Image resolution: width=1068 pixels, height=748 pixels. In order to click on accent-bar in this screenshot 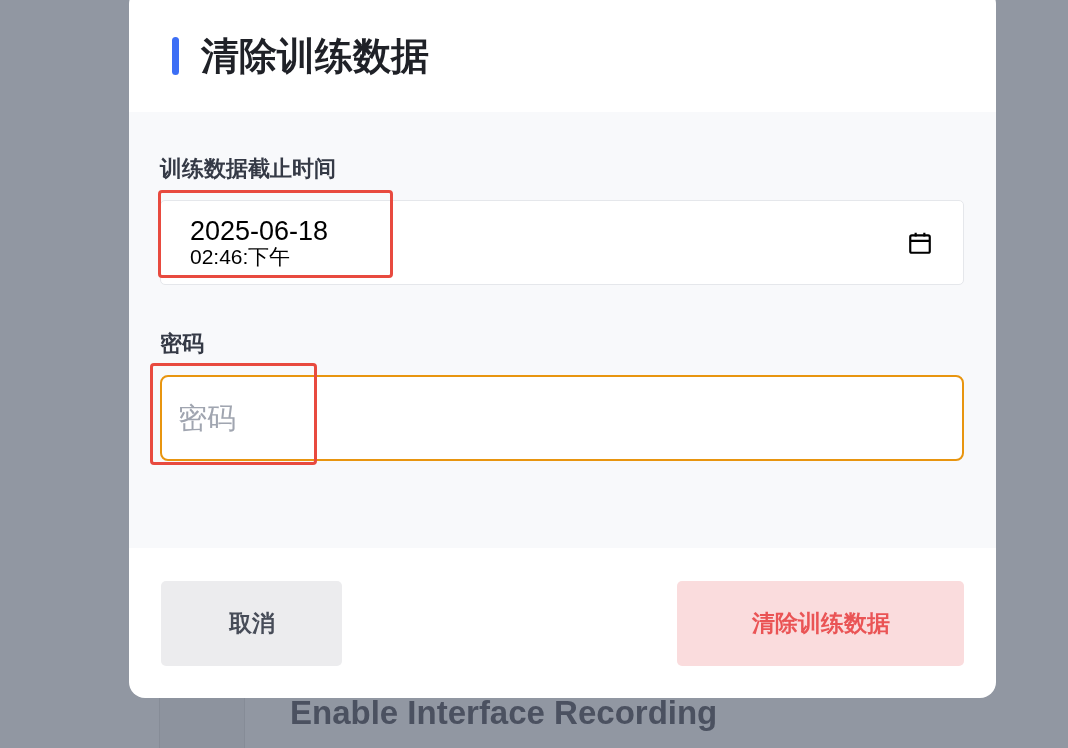, I will do `click(175, 56)`.